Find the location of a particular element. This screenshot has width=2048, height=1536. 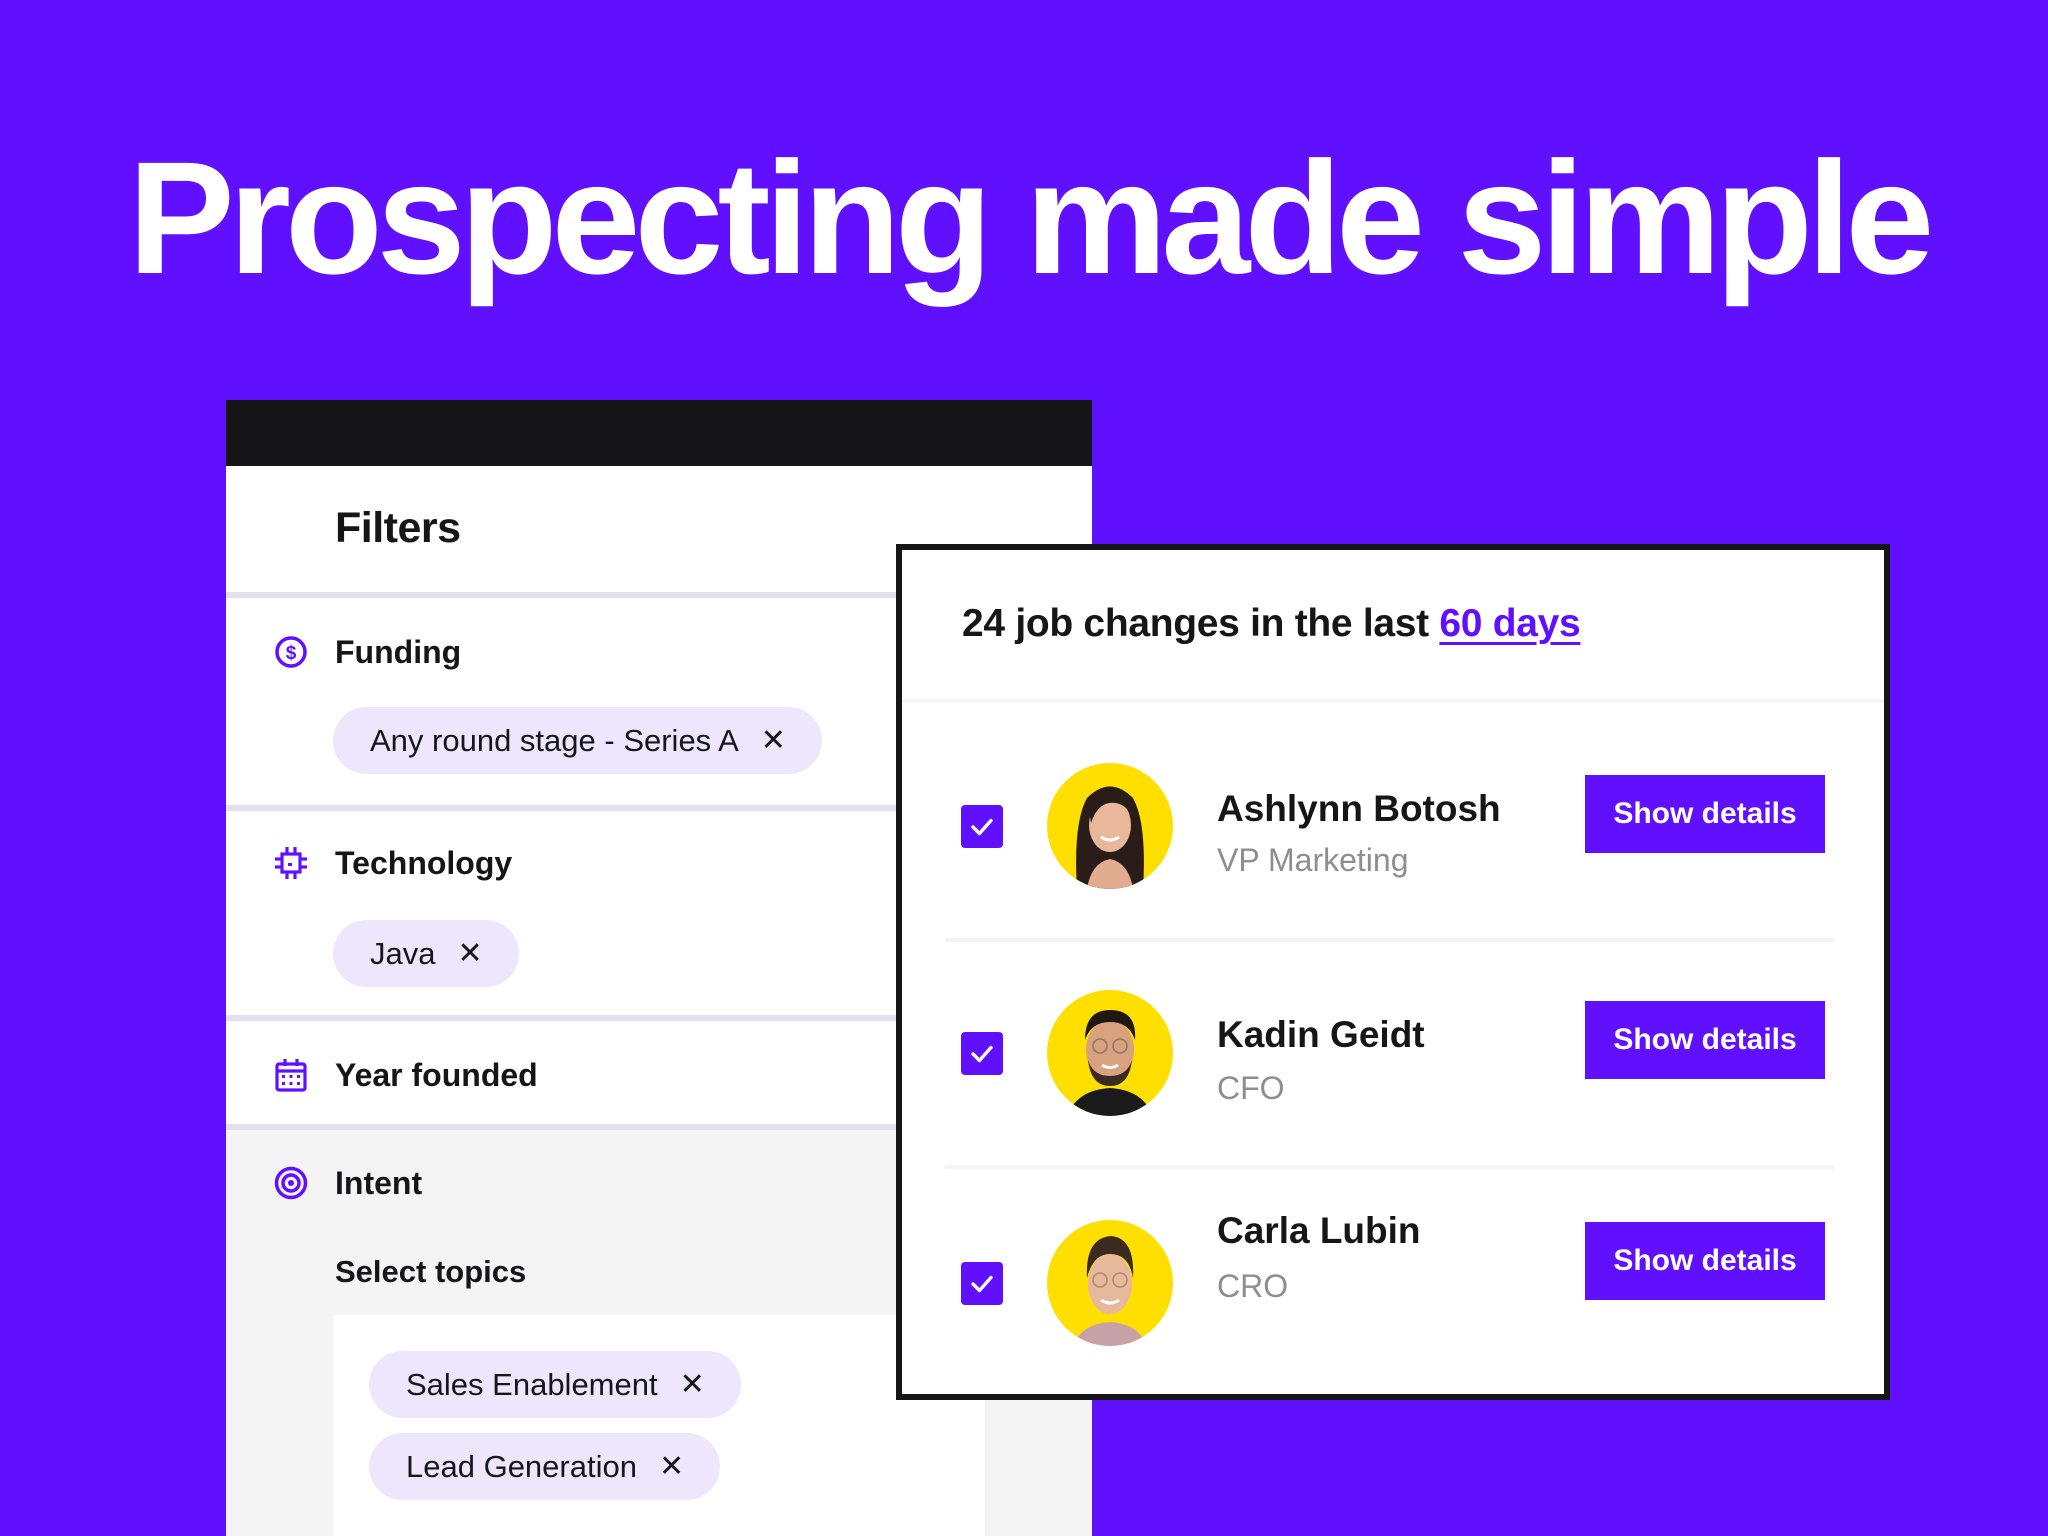

filters-title: Filters is located at coordinates (398, 528).